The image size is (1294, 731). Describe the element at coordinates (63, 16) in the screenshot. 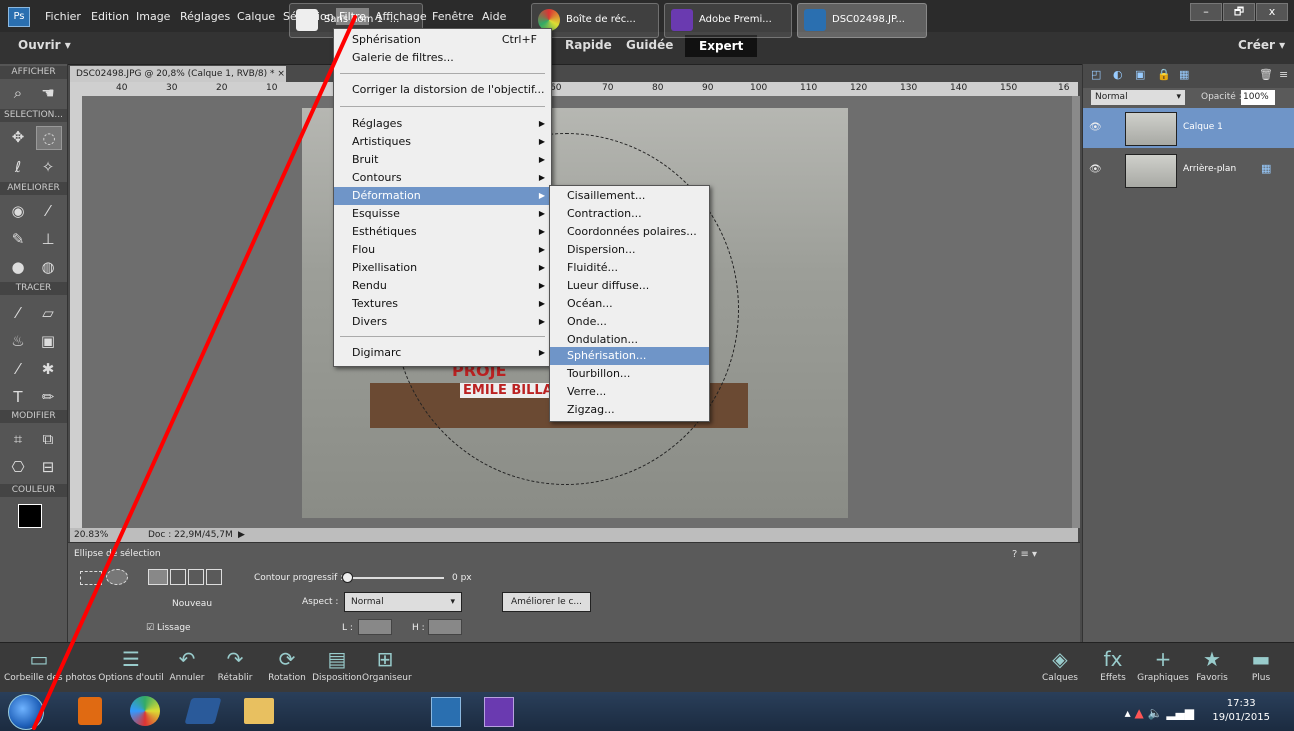

I see `menu-fichier: Fichier` at that location.